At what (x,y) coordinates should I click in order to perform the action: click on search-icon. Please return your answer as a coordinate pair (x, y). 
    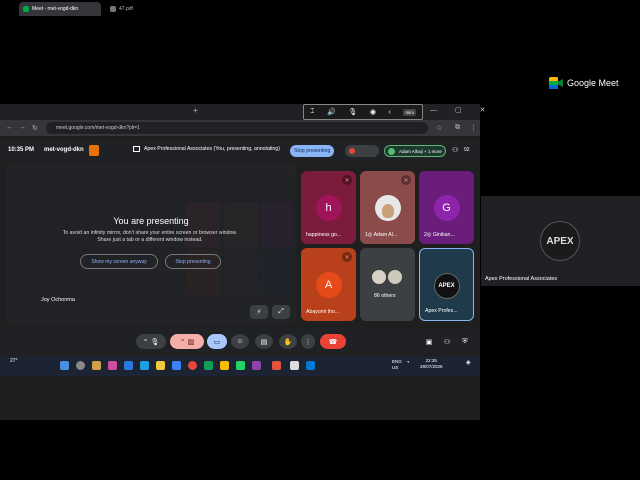
    Looking at the image, I should click on (80, 365).